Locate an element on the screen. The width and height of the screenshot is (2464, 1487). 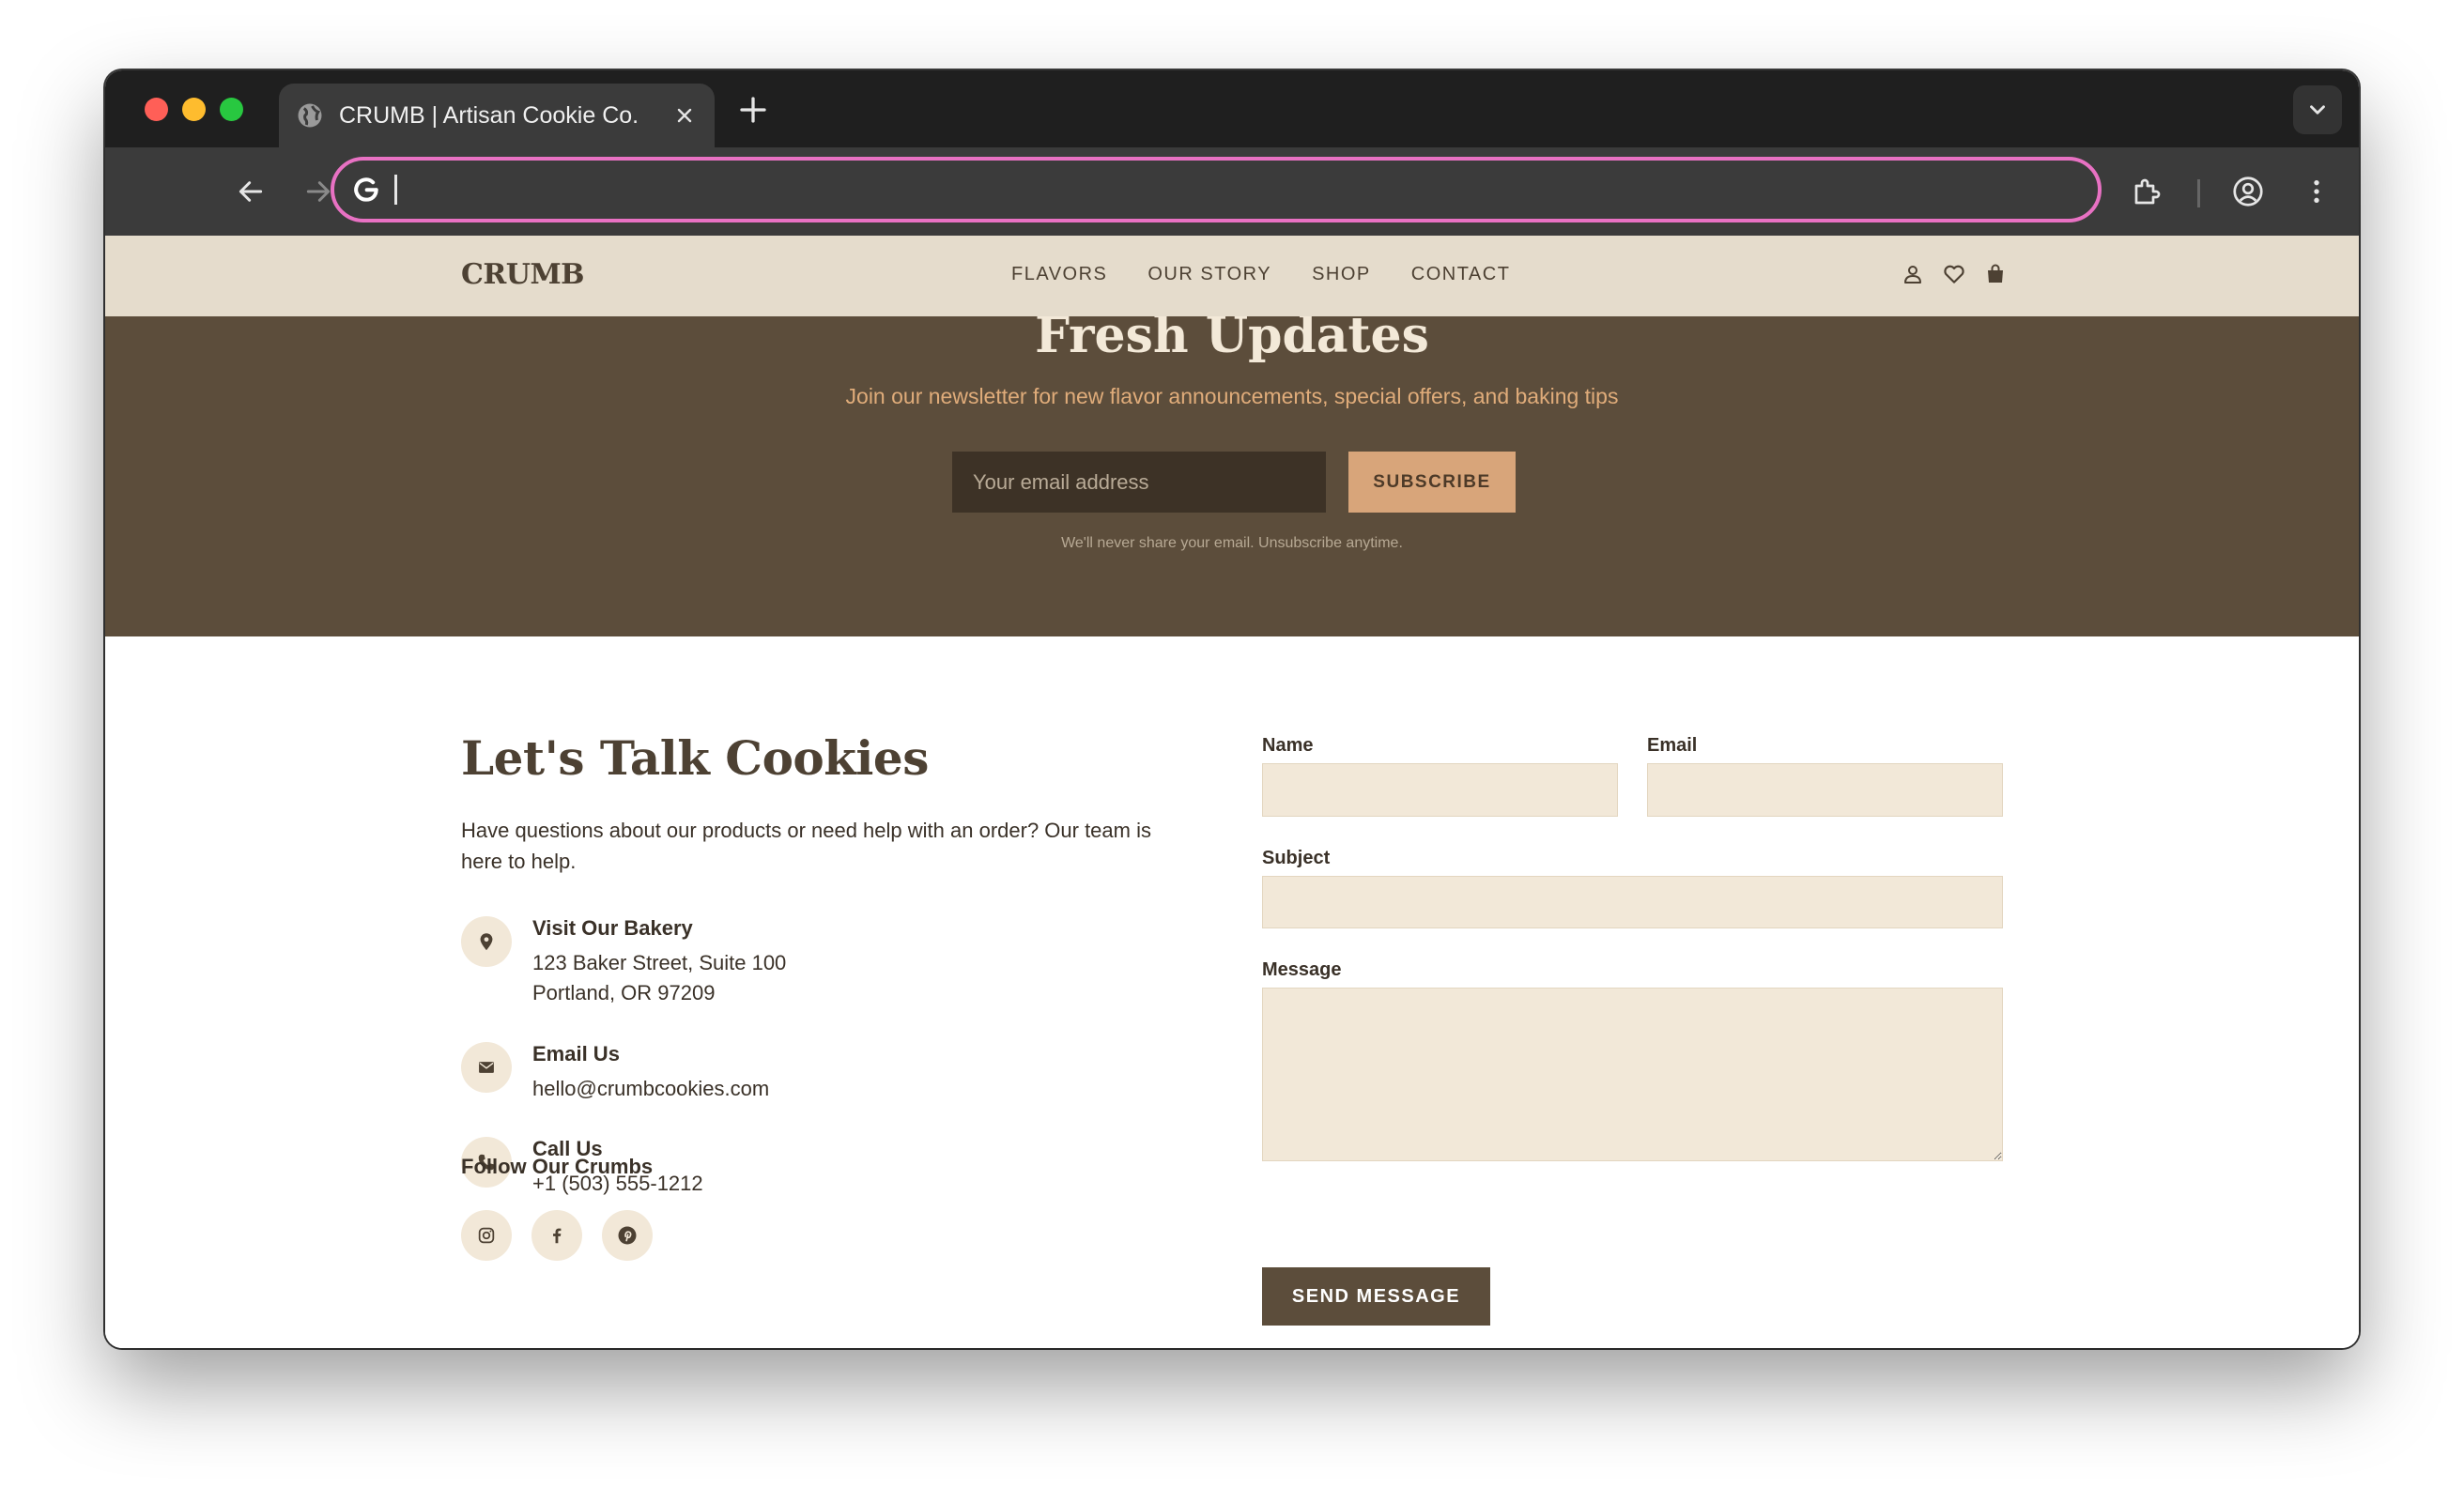
social-links is located at coordinates (557, 1235).